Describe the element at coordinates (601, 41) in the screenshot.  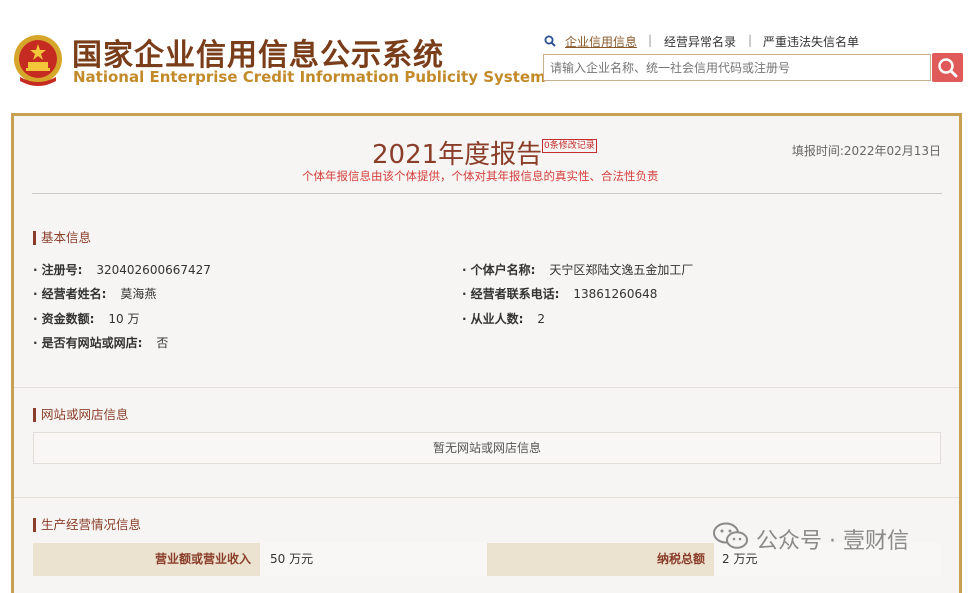
I see `nav-link-credit-info: 企业信用信息` at that location.